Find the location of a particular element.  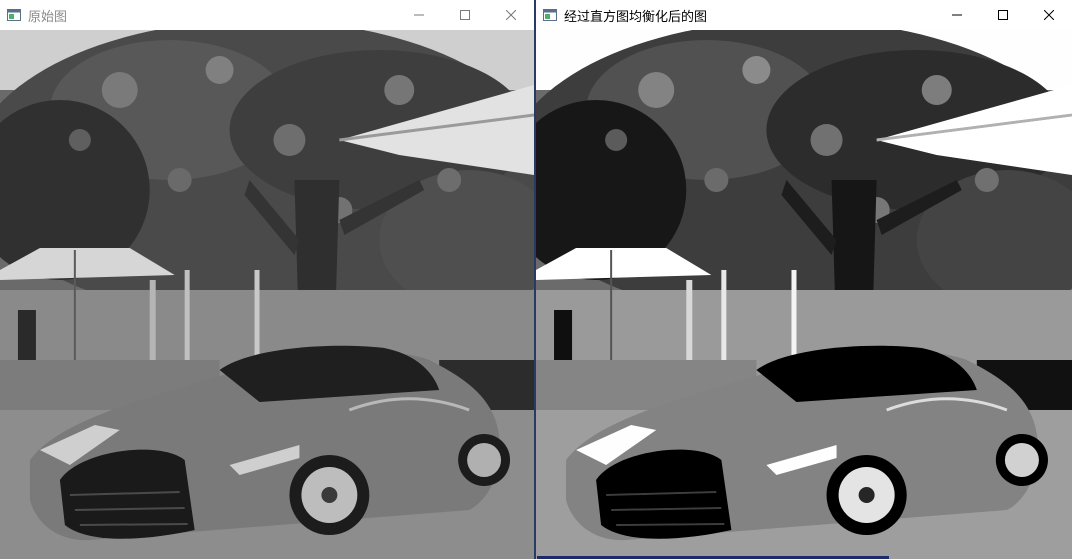

title-bar: 原始图 is located at coordinates (267, 15).